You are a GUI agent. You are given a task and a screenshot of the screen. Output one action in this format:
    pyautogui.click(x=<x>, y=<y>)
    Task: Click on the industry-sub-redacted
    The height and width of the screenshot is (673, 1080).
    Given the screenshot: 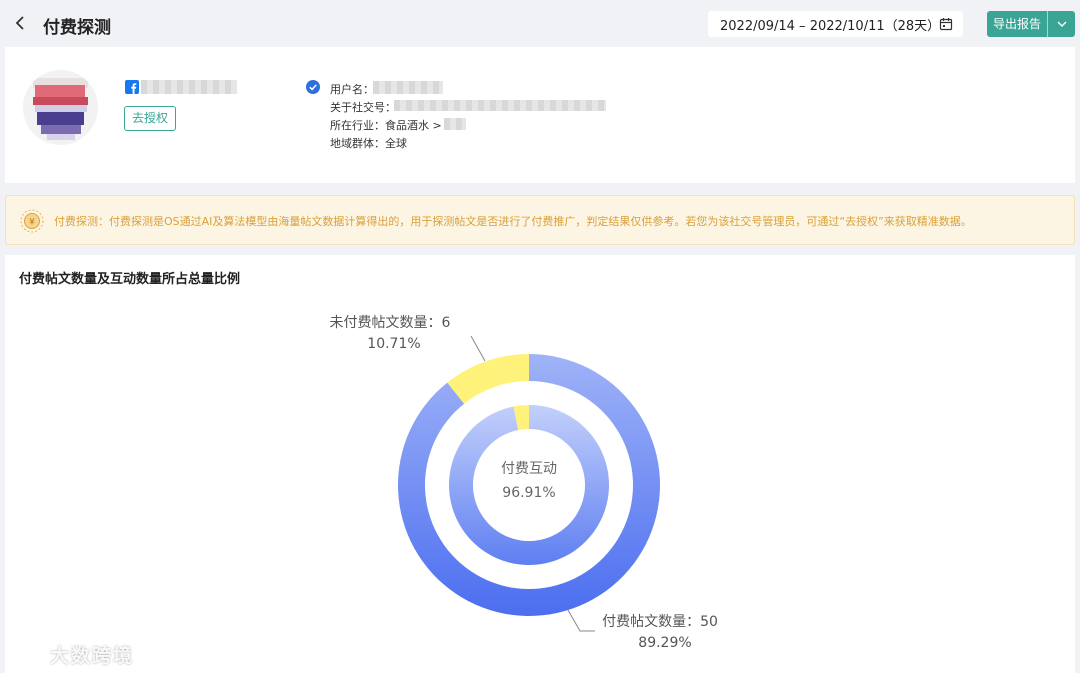 What is the action you would take?
    pyautogui.click(x=455, y=124)
    